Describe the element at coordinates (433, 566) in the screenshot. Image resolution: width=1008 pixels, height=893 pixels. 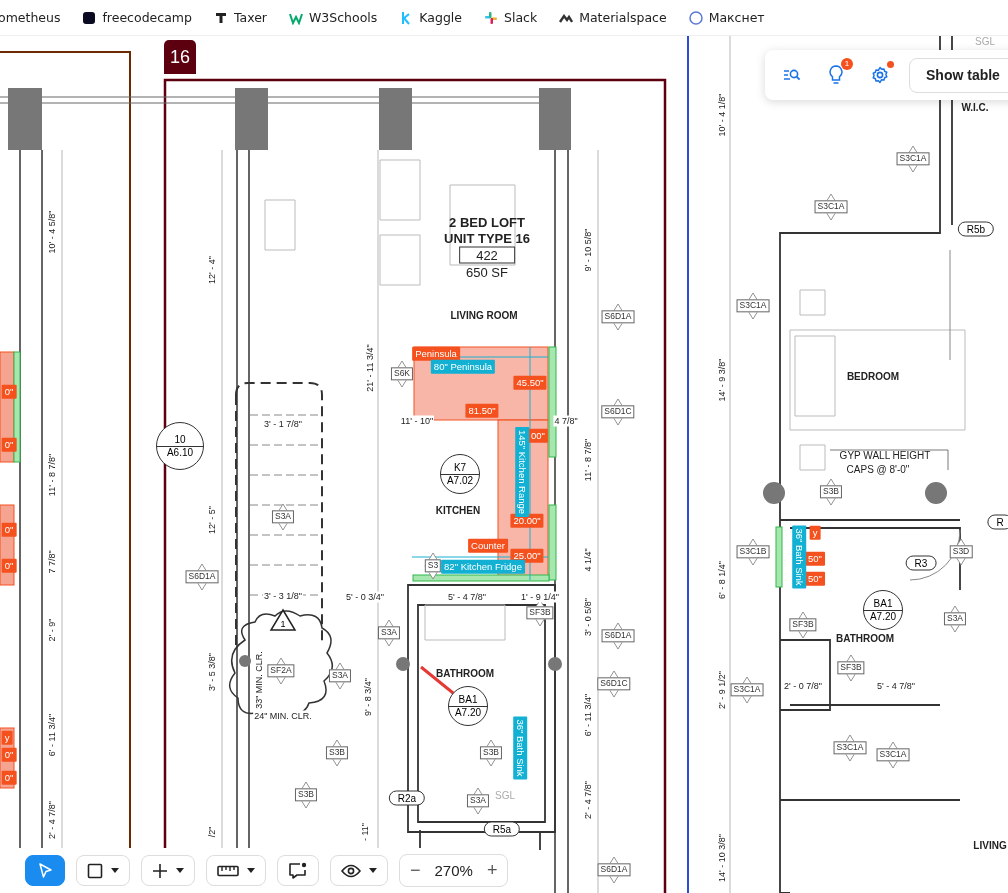
I see `keynote-tag: S3` at that location.